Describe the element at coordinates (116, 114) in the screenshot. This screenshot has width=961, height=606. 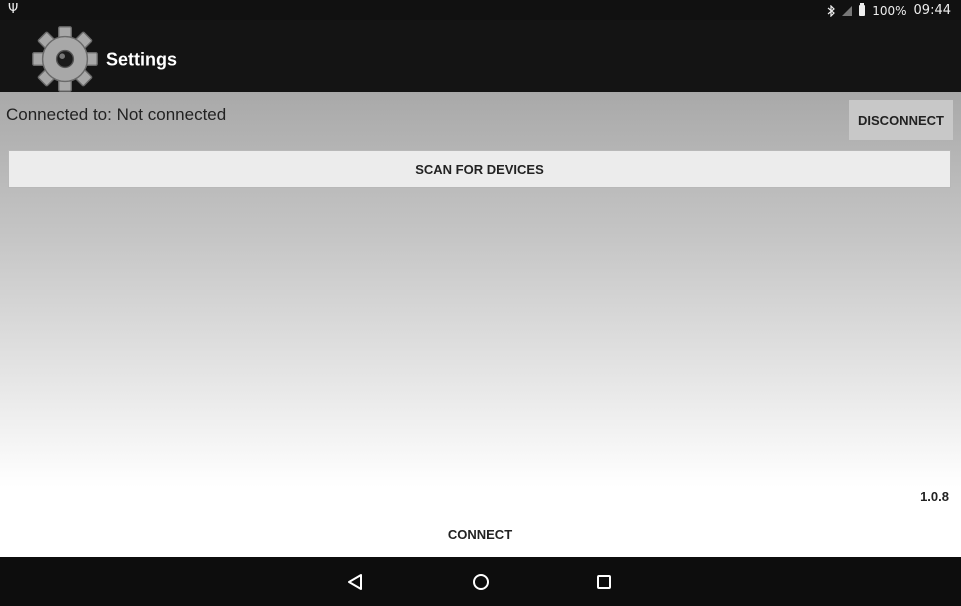
I see `connection-status-label: Connected to: Not connected` at that location.